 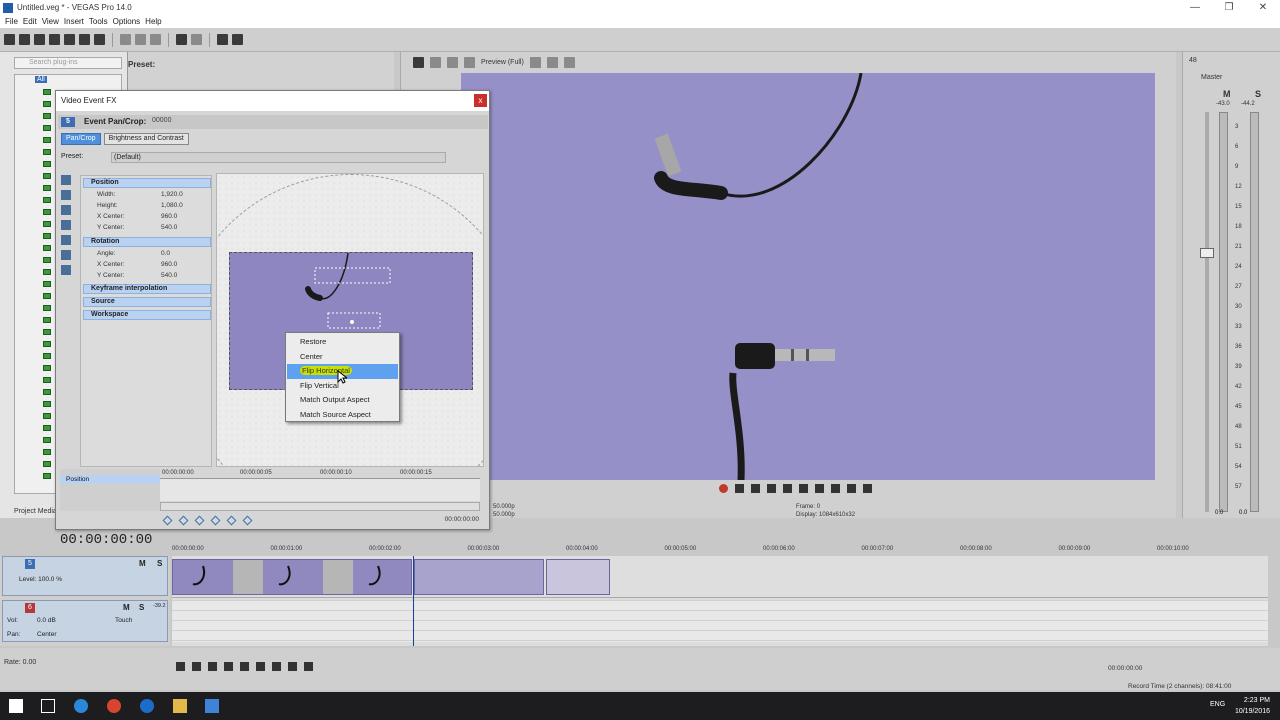 I want to click on tree-item-all: All, so click(x=41, y=79).